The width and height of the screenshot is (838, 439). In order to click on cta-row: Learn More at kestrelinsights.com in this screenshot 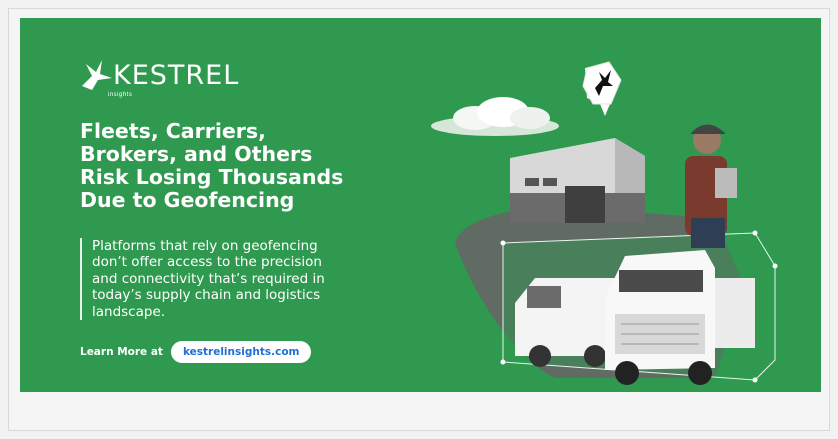, I will do `click(196, 352)`.